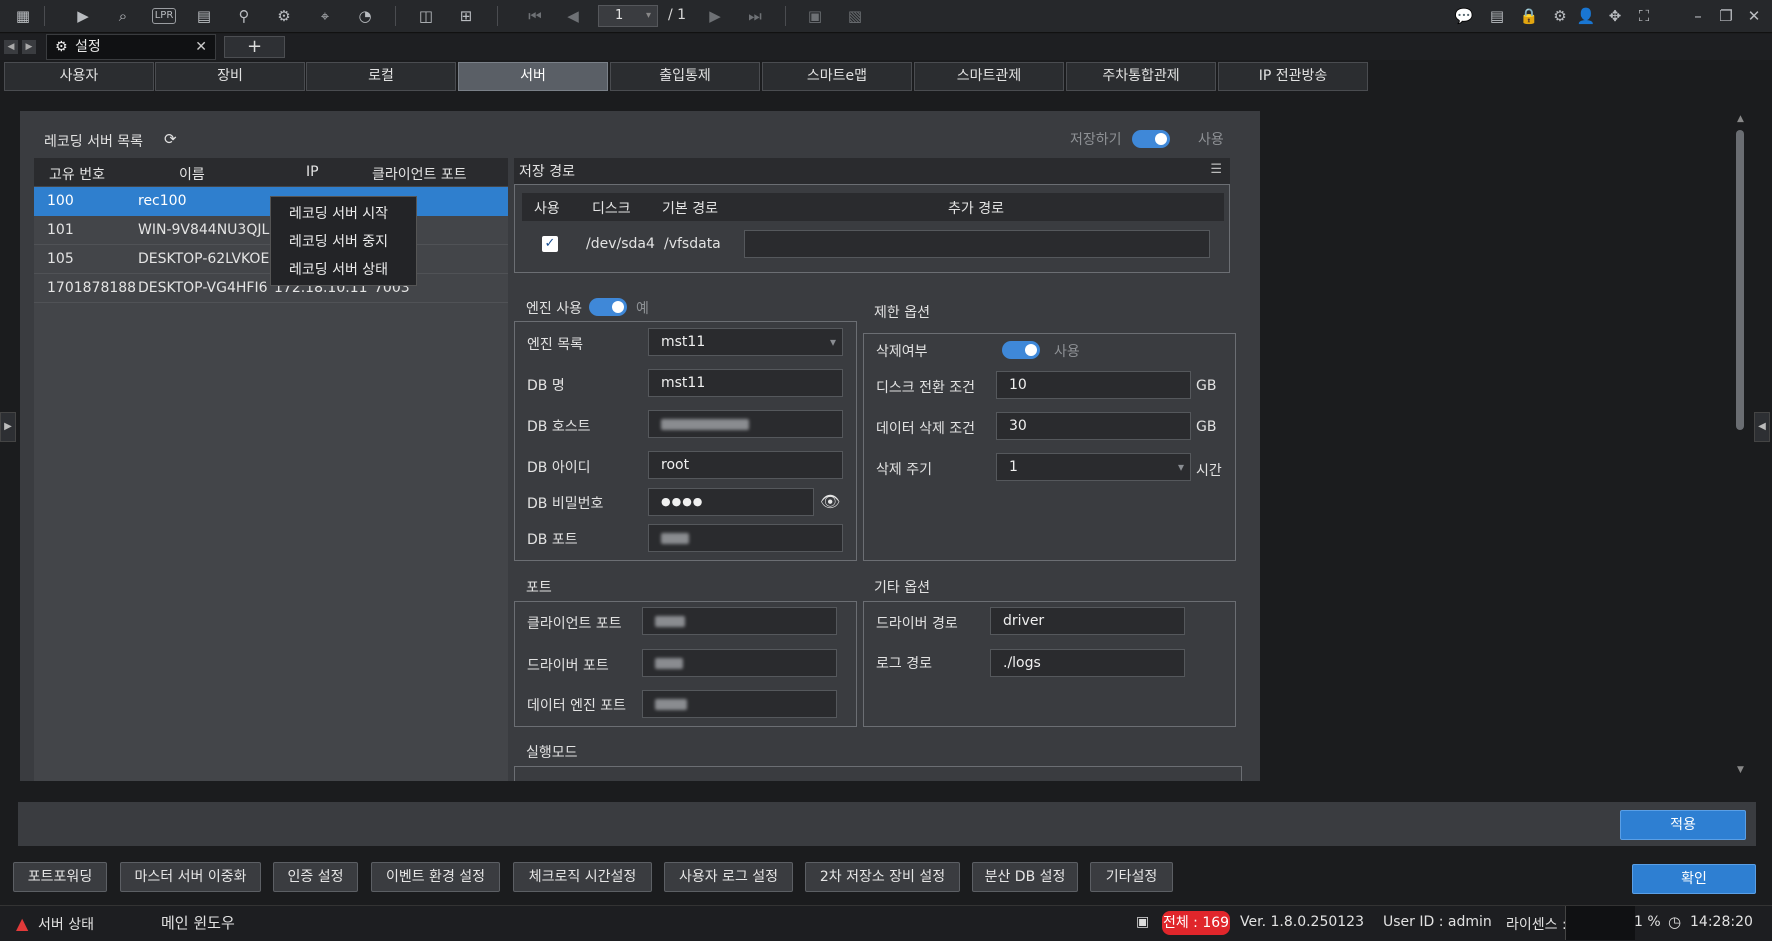  I want to click on settings-icon: ⚙, so click(1560, 16).